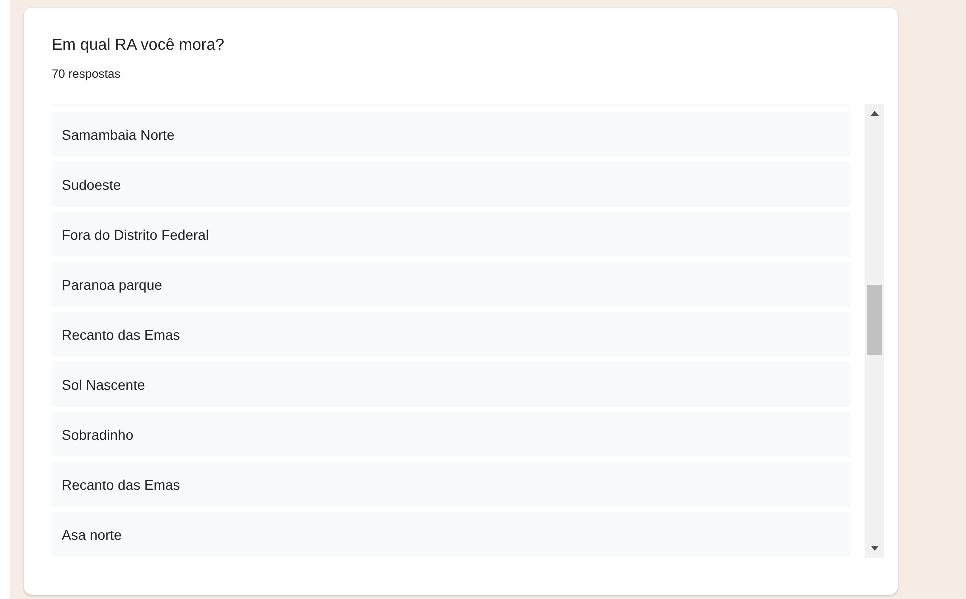 This screenshot has height=599, width=966. I want to click on response-item: Asa norte, so click(451, 534).